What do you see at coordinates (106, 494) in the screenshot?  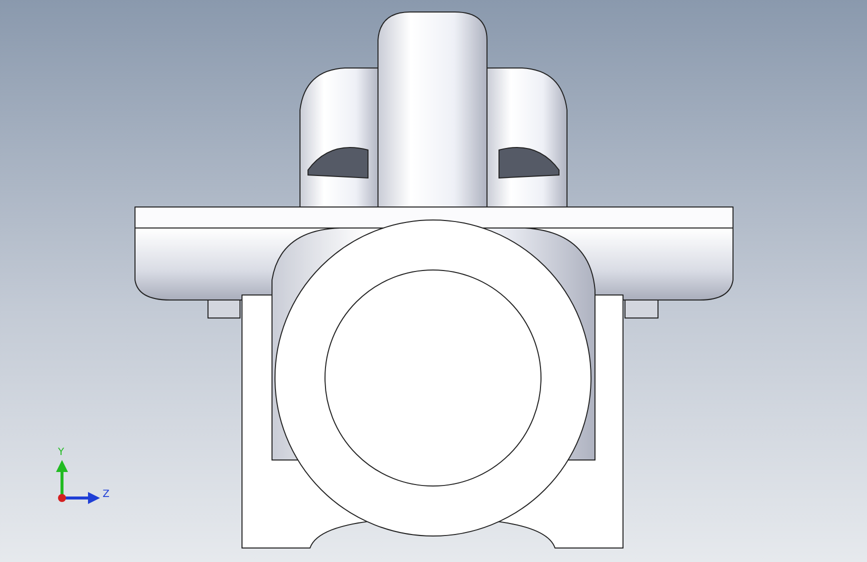 I see `axis-label: Z` at bounding box center [106, 494].